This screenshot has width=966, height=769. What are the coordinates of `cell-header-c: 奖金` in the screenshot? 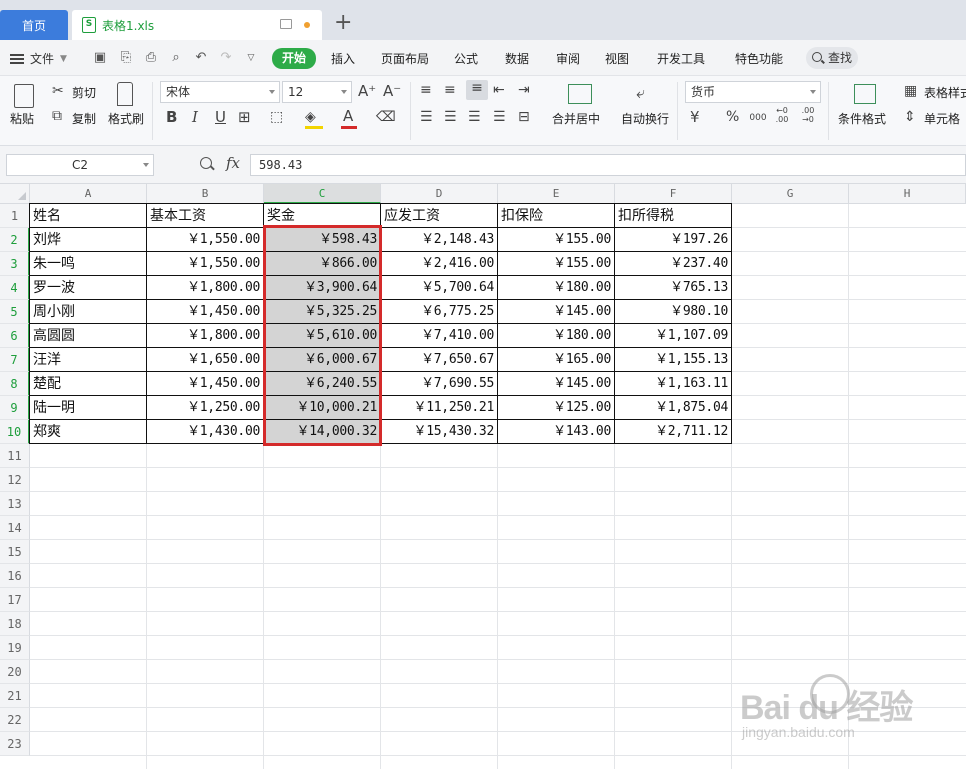 It's located at (322, 216).